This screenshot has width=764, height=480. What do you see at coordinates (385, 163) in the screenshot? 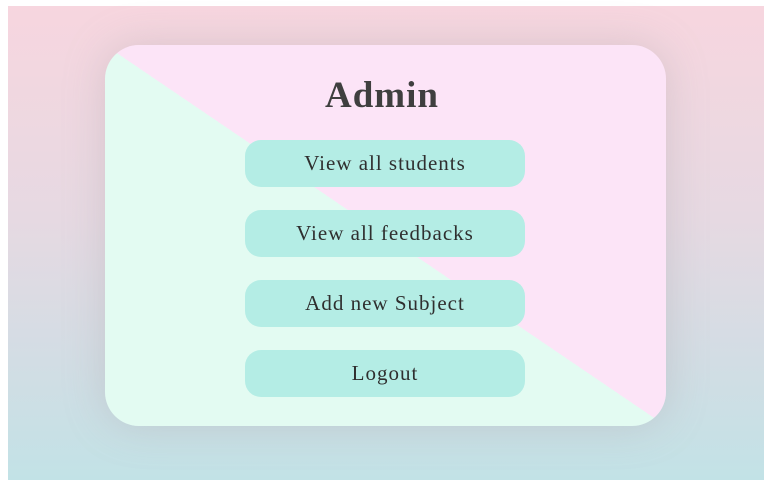
I see `view-all-students-button: View all students` at bounding box center [385, 163].